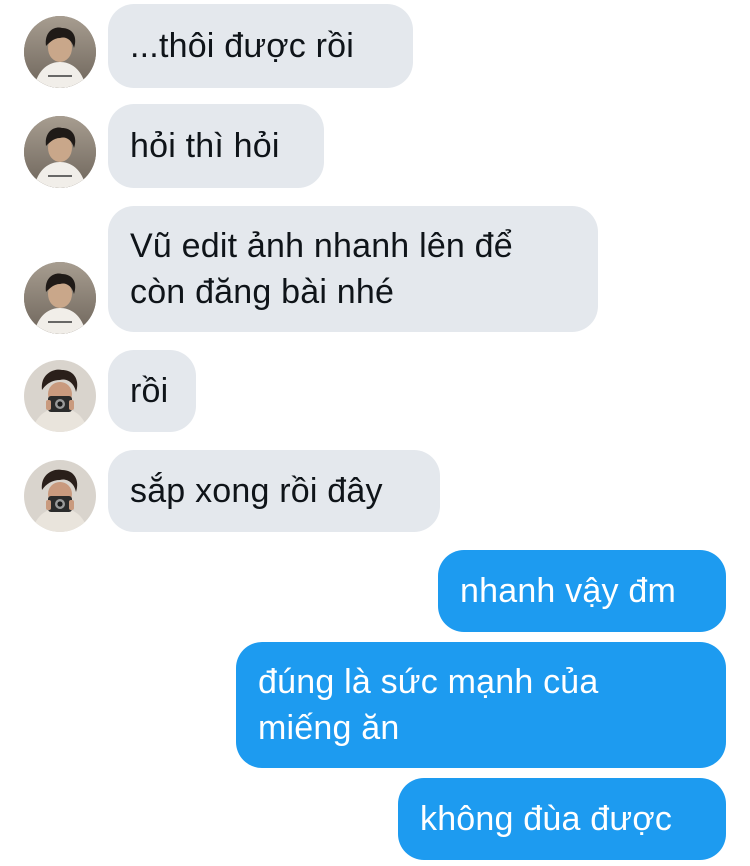  I want to click on message-text: nhanh vậy đm, so click(568, 591).